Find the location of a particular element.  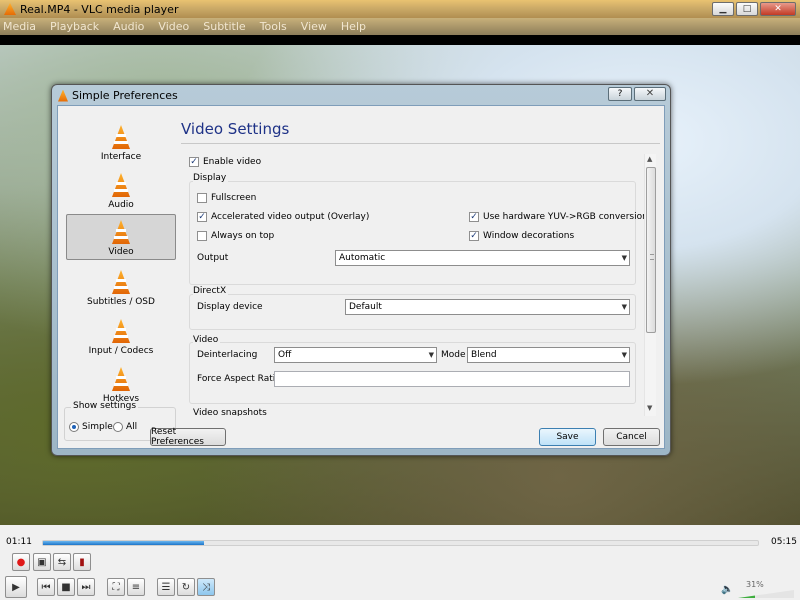

record-icon: ● is located at coordinates (21, 562).